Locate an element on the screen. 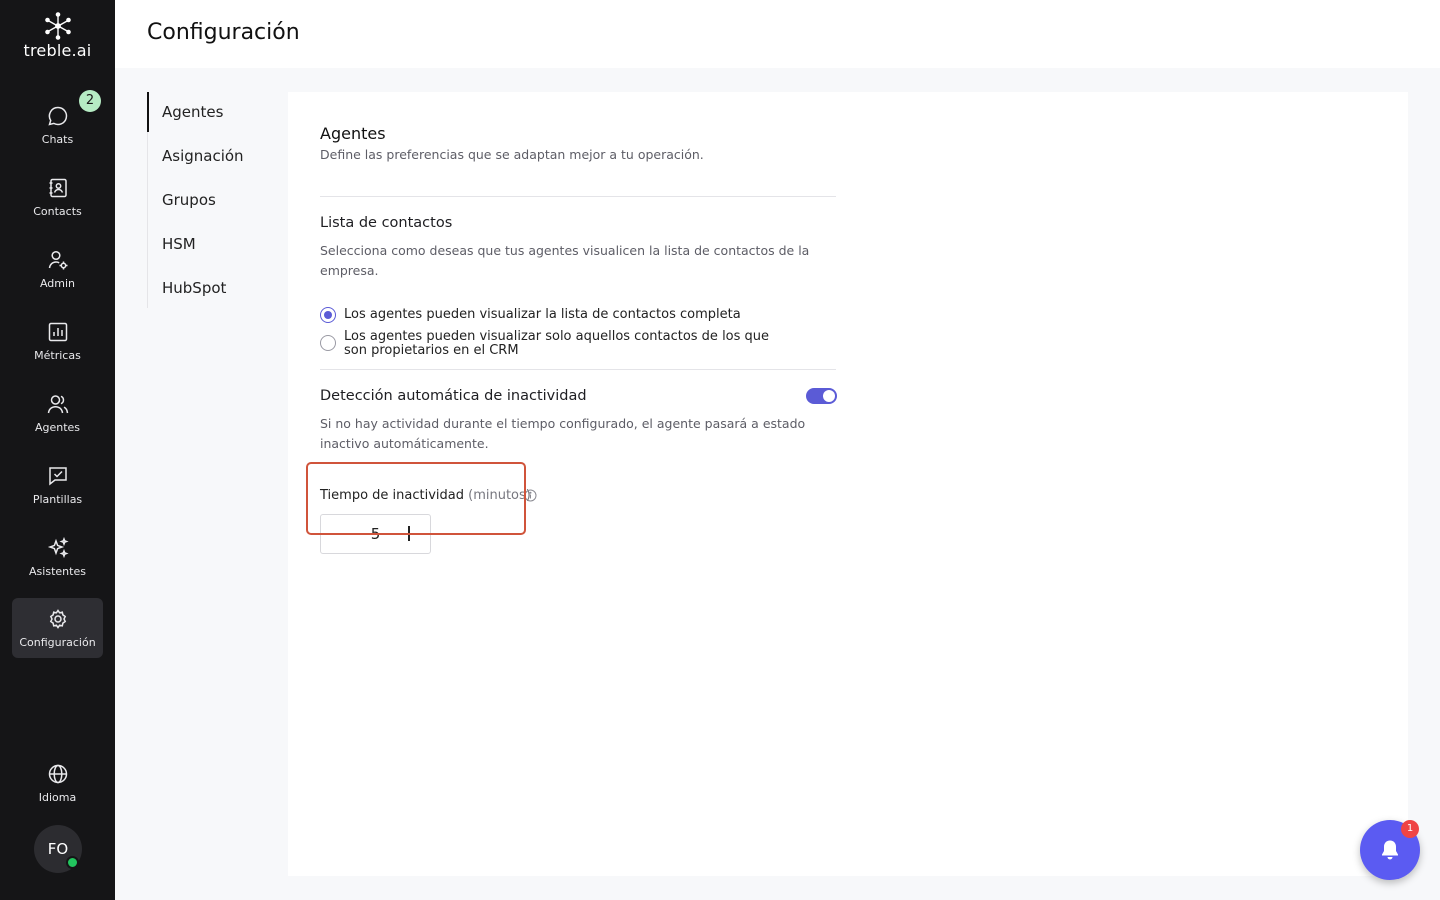  sidebar-item-label: Configuración is located at coordinates (57, 642).